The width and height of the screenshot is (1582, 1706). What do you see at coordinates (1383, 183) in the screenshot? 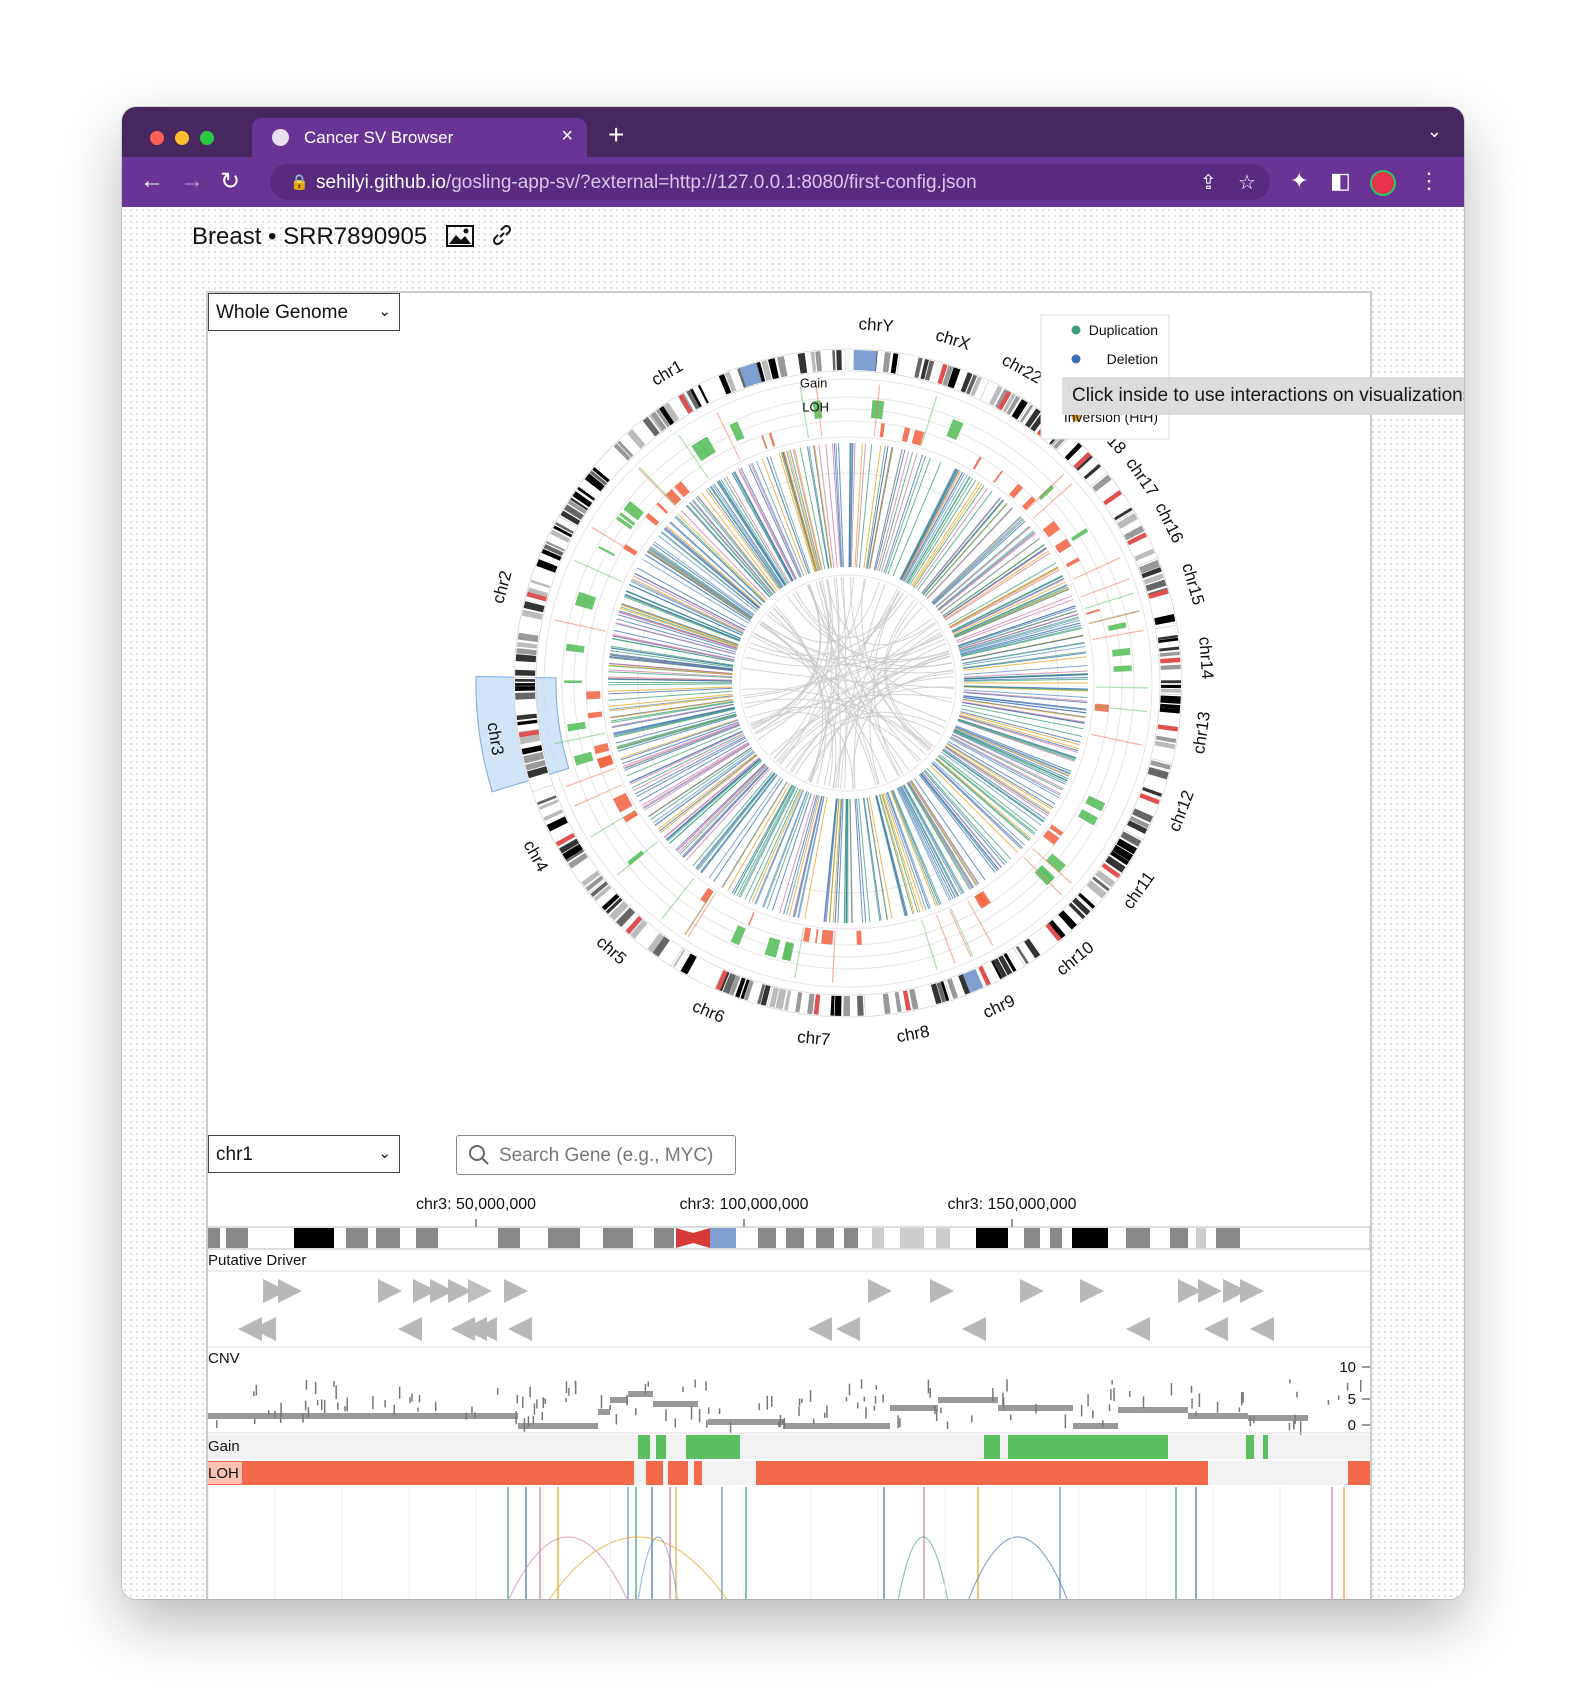
I see `profile-avatar` at bounding box center [1383, 183].